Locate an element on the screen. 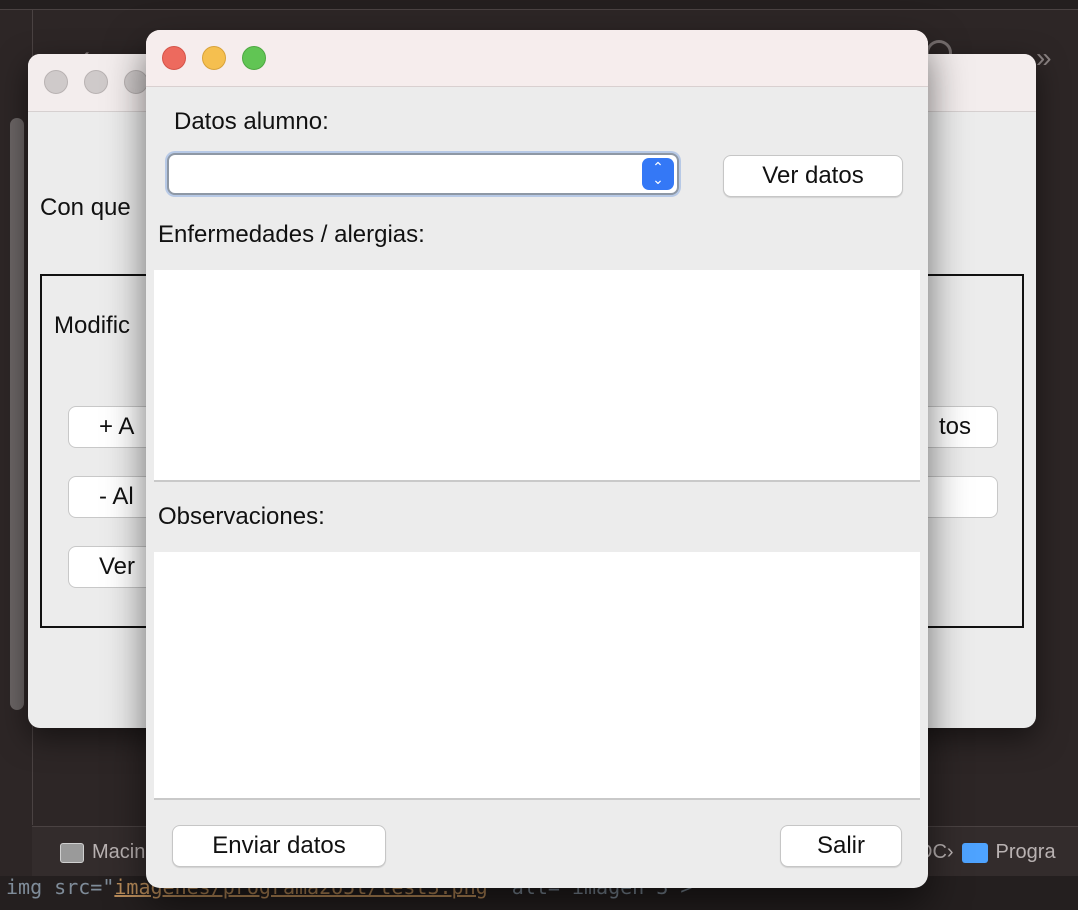 The image size is (1078, 910). background-group-label: Modific is located at coordinates (92, 325).